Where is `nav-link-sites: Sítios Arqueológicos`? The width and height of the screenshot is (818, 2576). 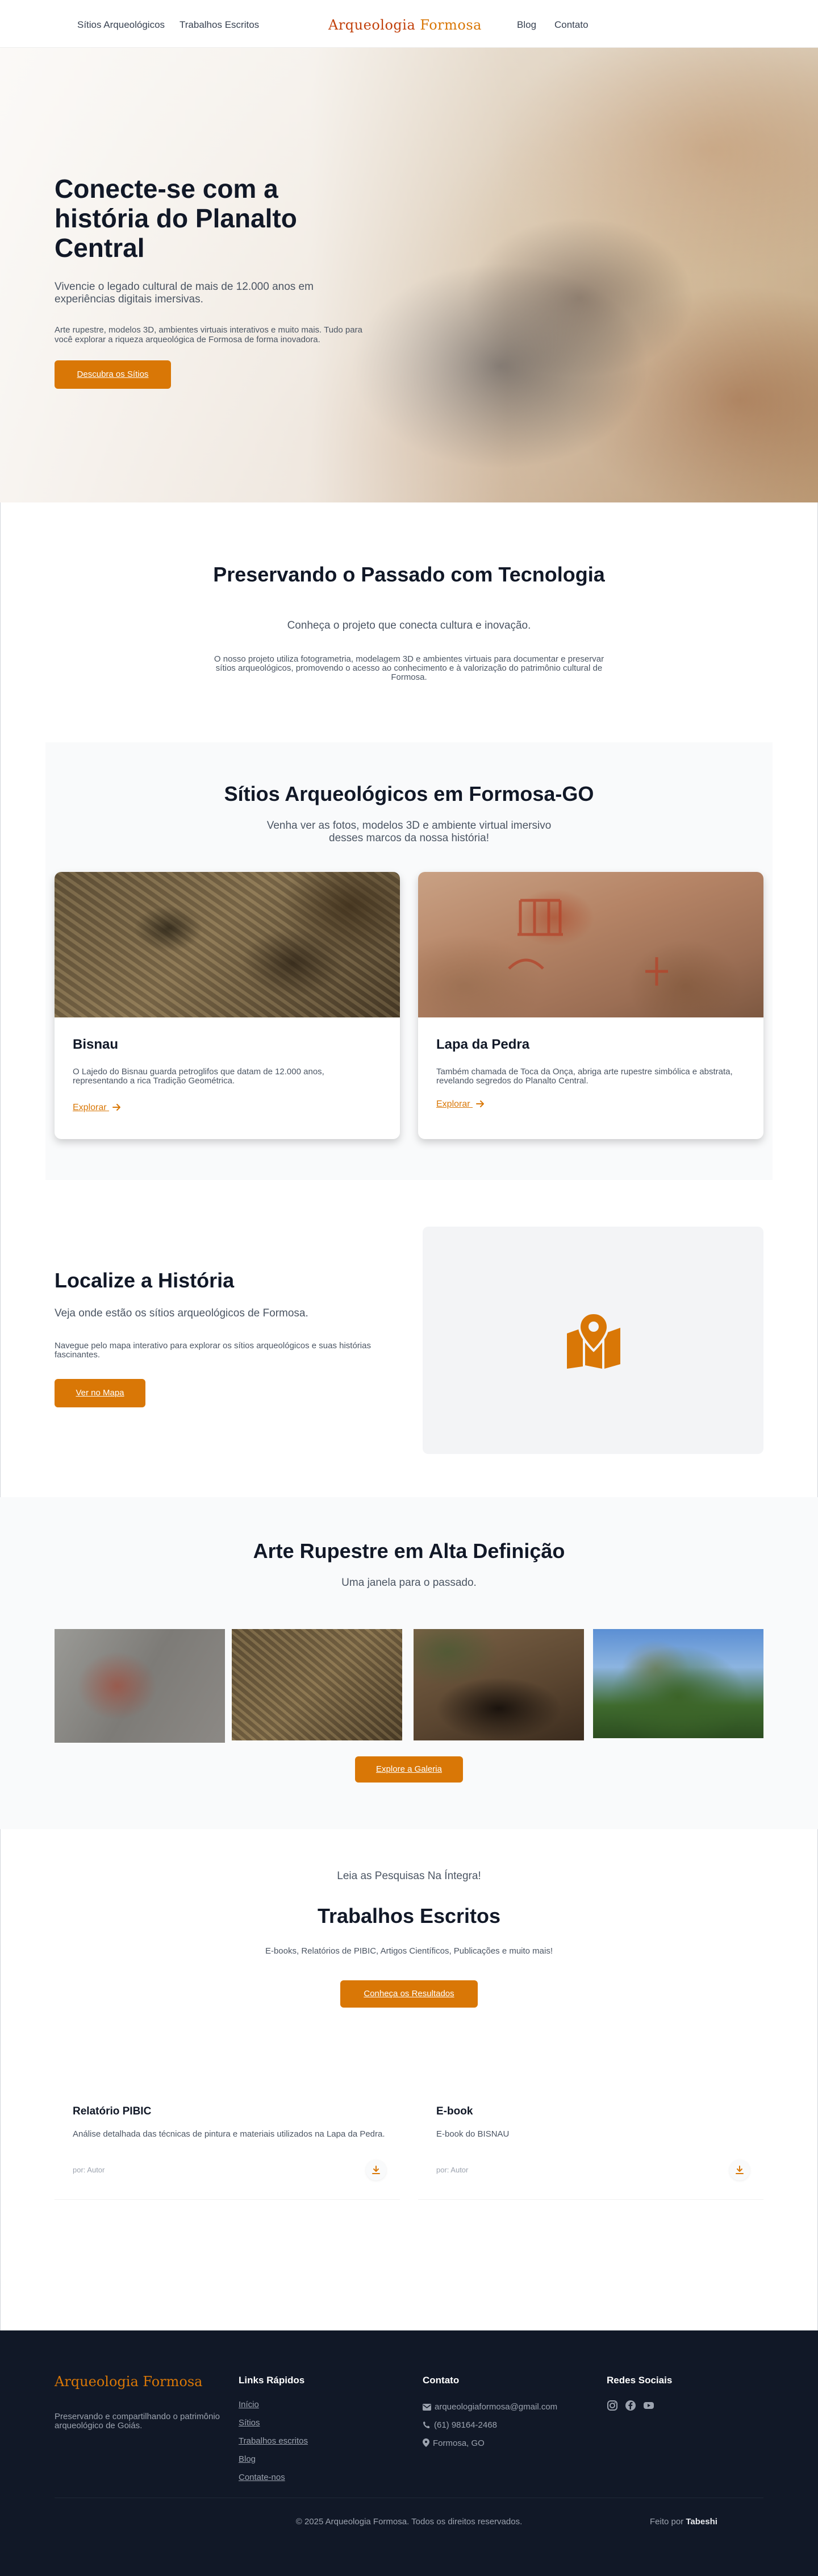 nav-link-sites: Sítios Arqueológicos is located at coordinates (121, 25).